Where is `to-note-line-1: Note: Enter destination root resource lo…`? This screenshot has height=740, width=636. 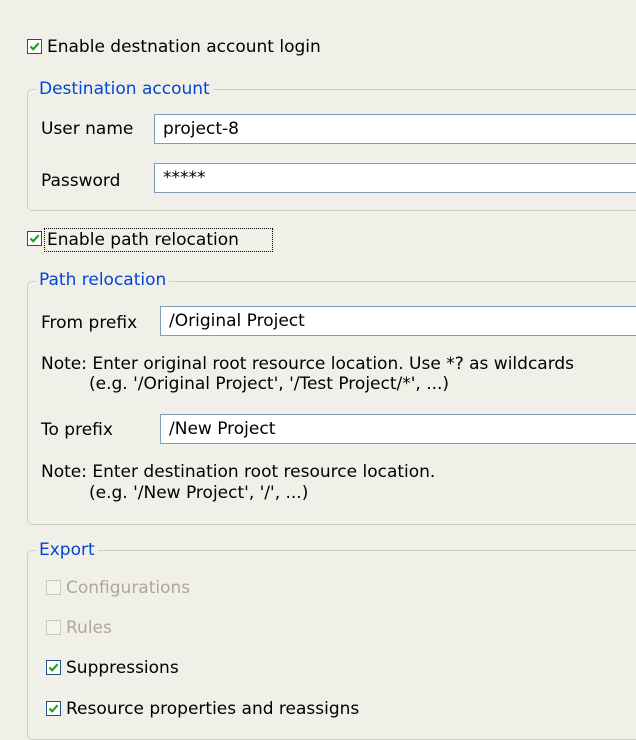 to-note-line-1: Note: Enter destination root resource lo… is located at coordinates (238, 472).